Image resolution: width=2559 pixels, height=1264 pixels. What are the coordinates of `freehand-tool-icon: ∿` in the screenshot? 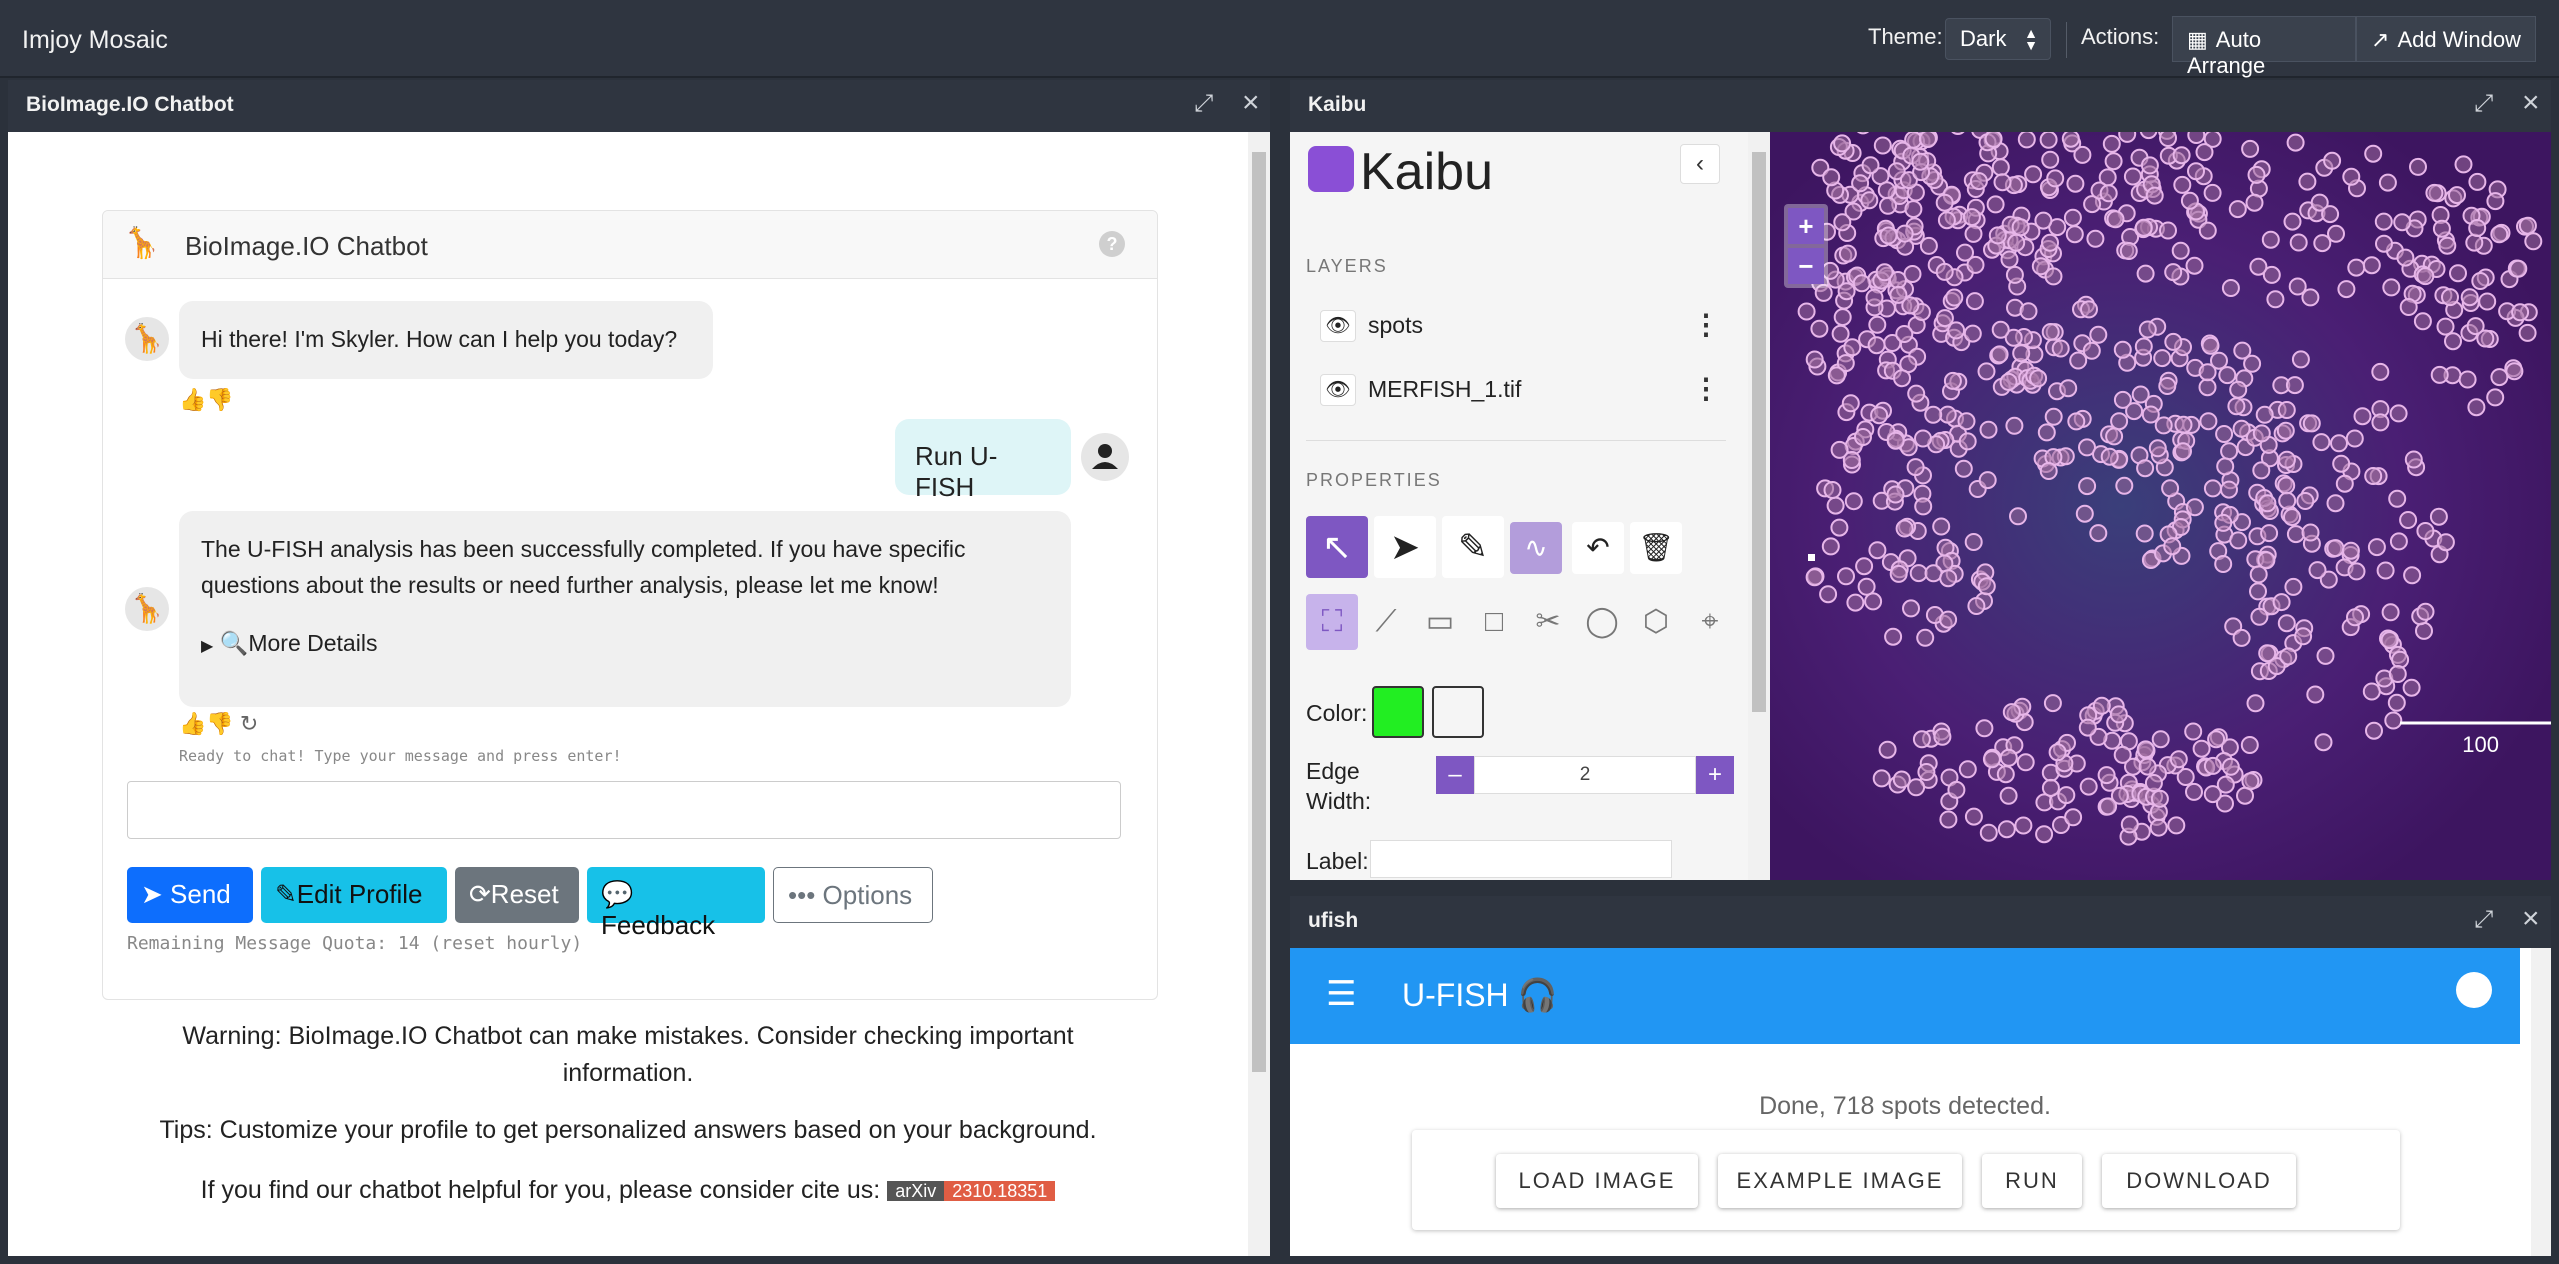 It's located at (1536, 548).